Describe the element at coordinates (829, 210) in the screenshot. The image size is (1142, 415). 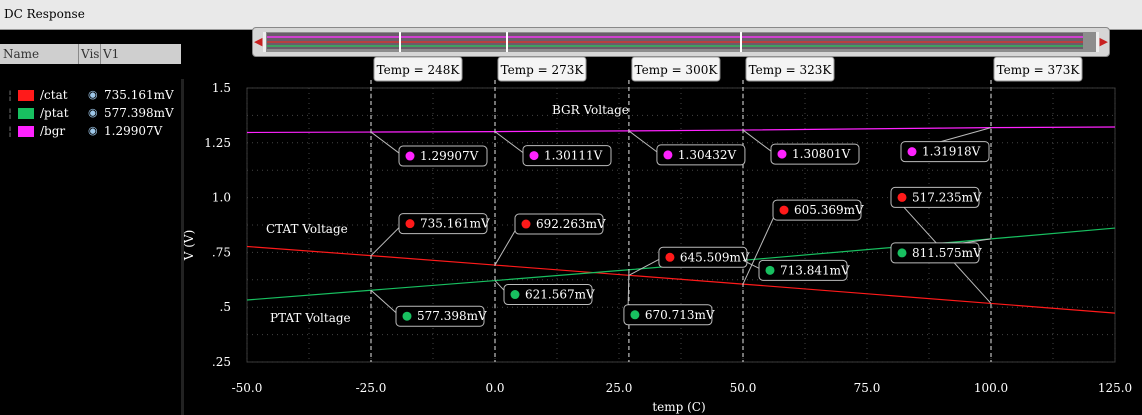
I see `point-label-value: 605.369mV` at that location.